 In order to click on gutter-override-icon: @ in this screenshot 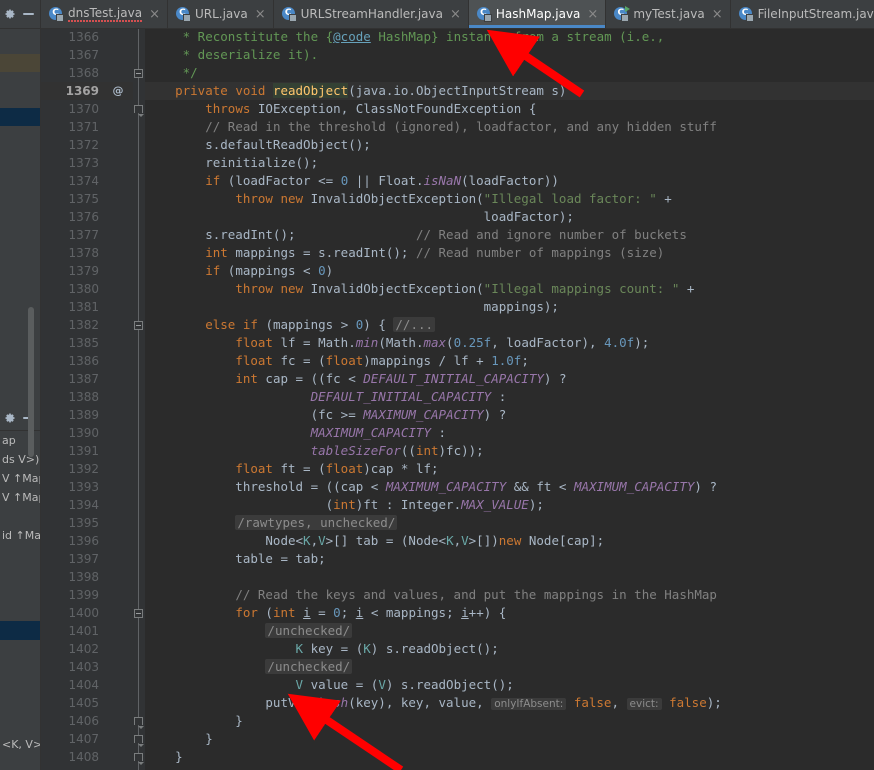, I will do `click(118, 91)`.